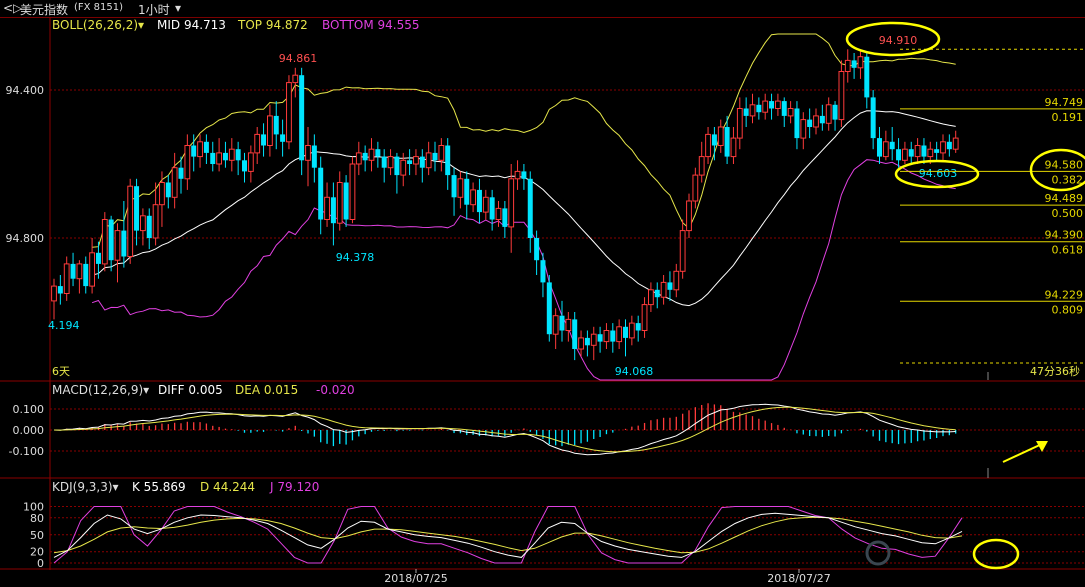 The height and width of the screenshot is (587, 1085). I want to click on kdj-y-label: 50, so click(37, 535).